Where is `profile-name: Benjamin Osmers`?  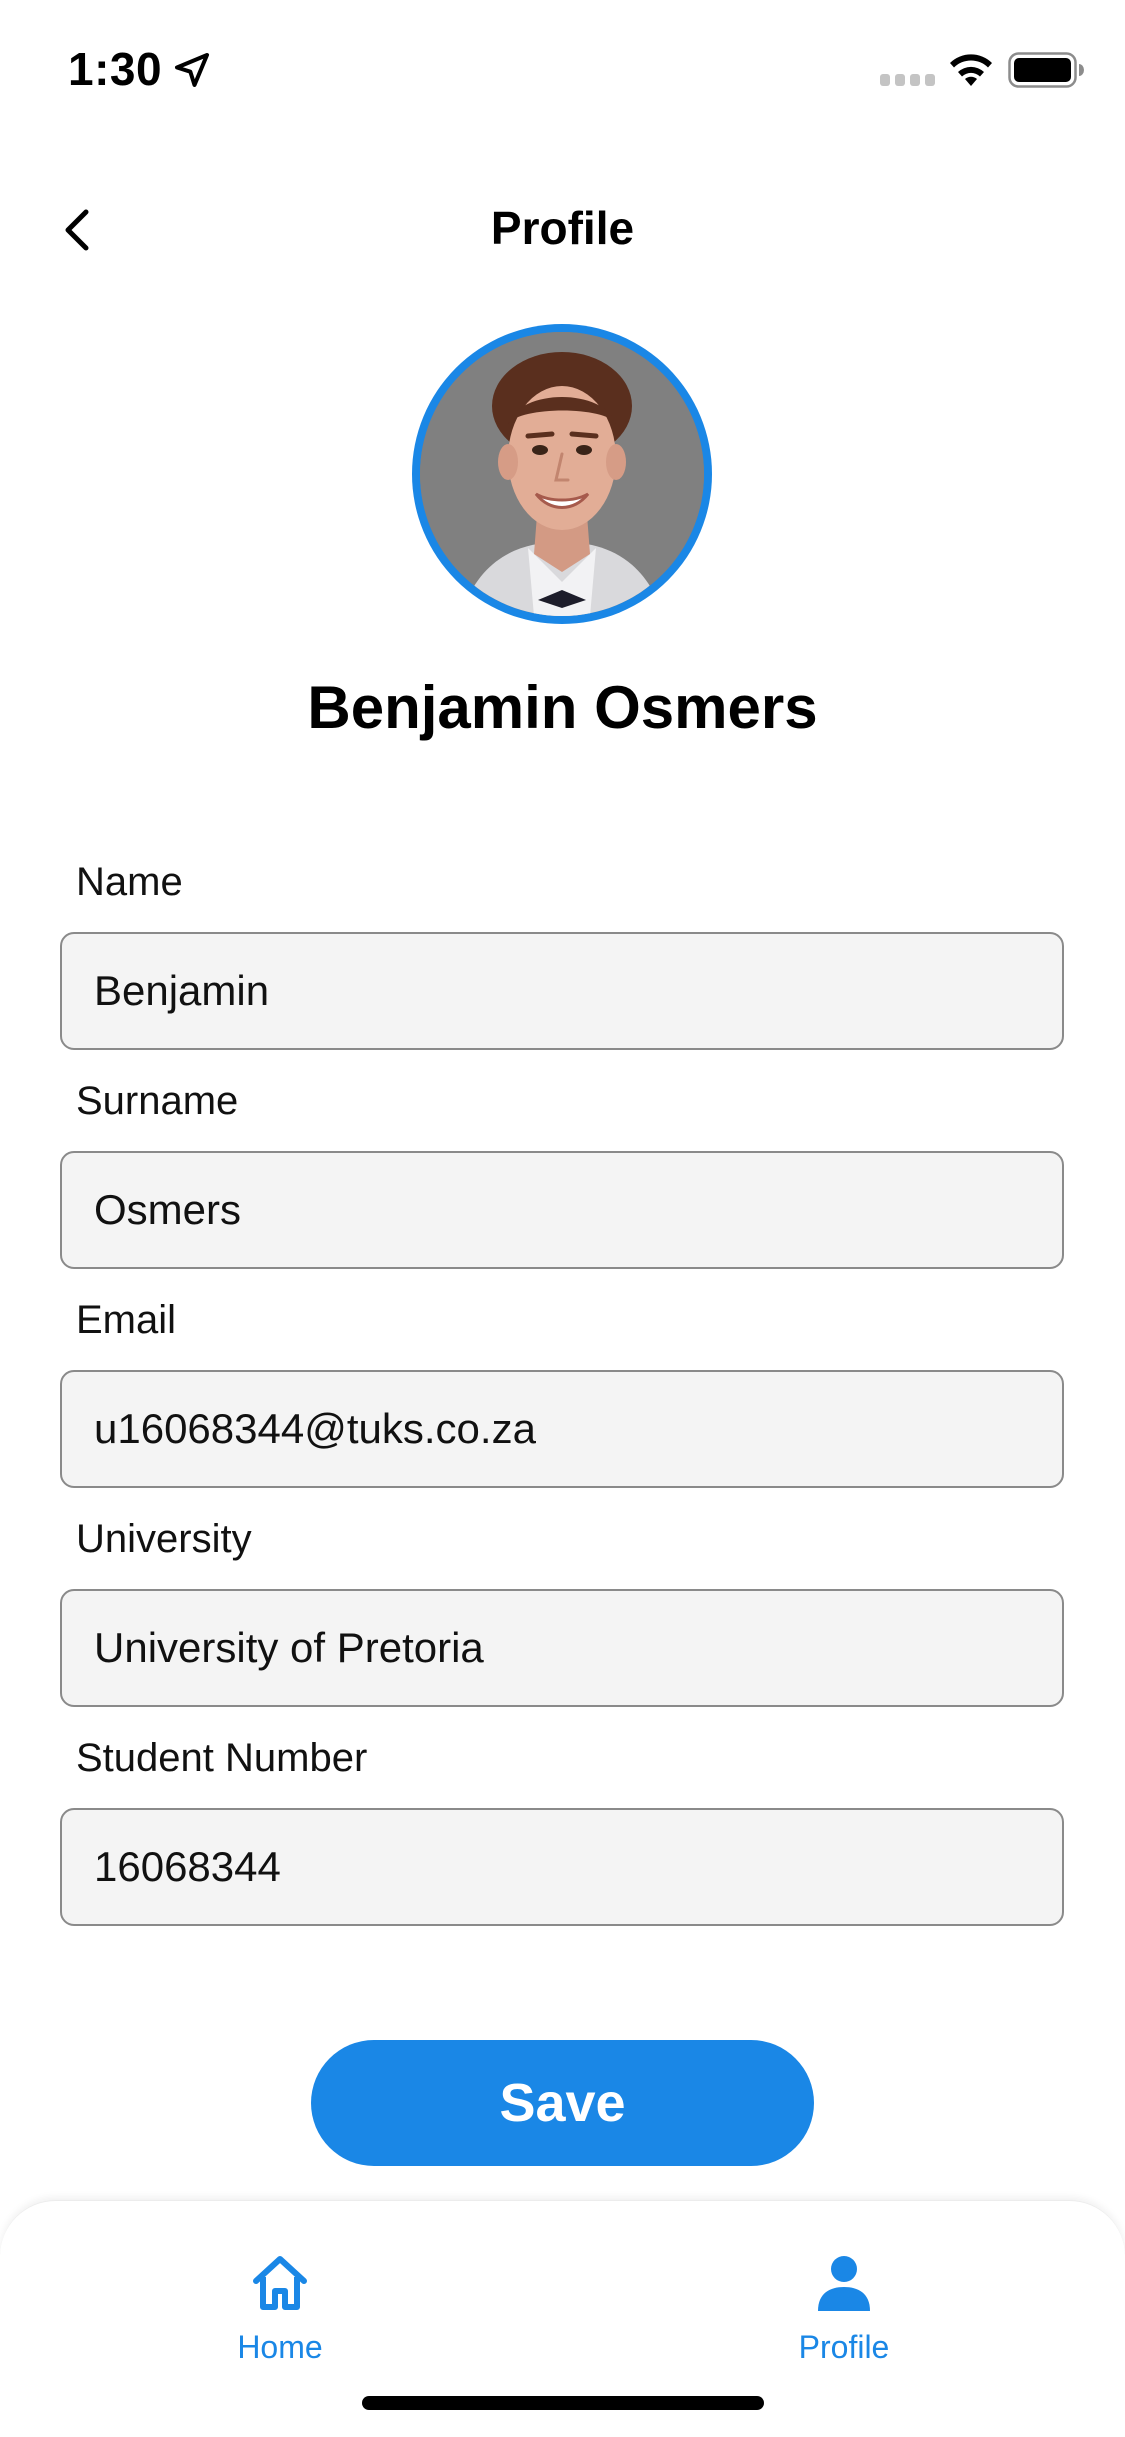
profile-name: Benjamin Osmers is located at coordinates (562, 707).